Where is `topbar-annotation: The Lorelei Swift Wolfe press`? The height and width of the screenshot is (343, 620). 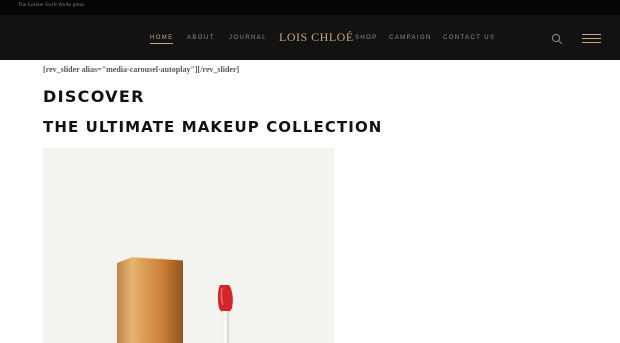 topbar-annotation: The Lorelei Swift Wolfe press is located at coordinates (51, 5).